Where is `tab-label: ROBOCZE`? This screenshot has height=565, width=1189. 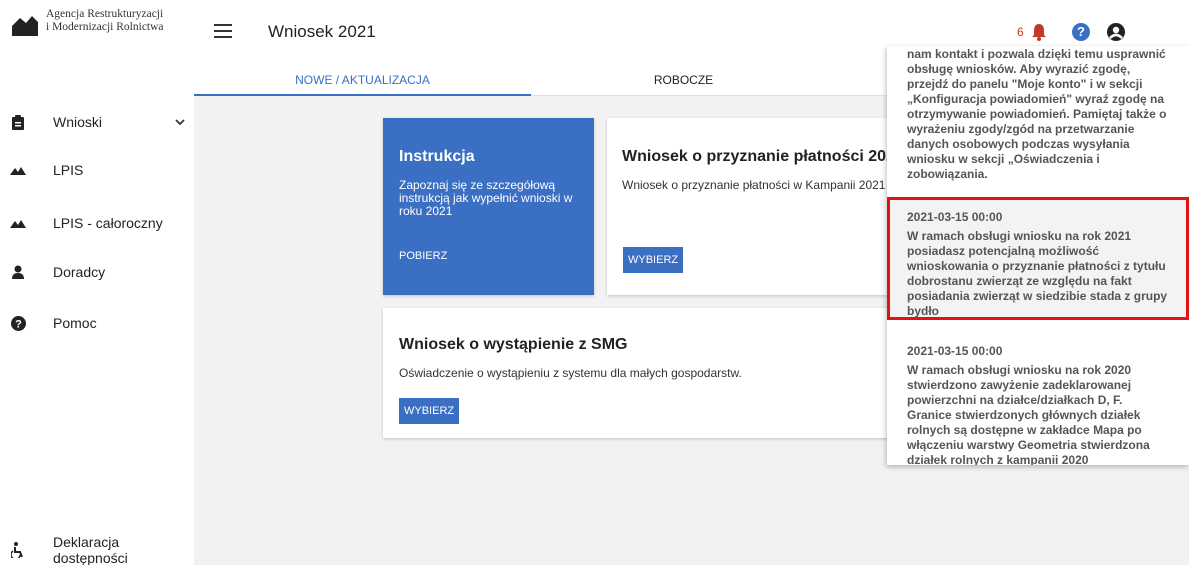
tab-label: ROBOCZE is located at coordinates (683, 80).